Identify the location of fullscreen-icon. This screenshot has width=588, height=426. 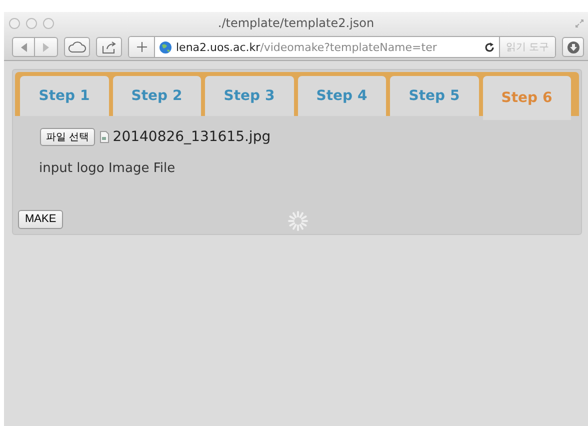
(579, 23).